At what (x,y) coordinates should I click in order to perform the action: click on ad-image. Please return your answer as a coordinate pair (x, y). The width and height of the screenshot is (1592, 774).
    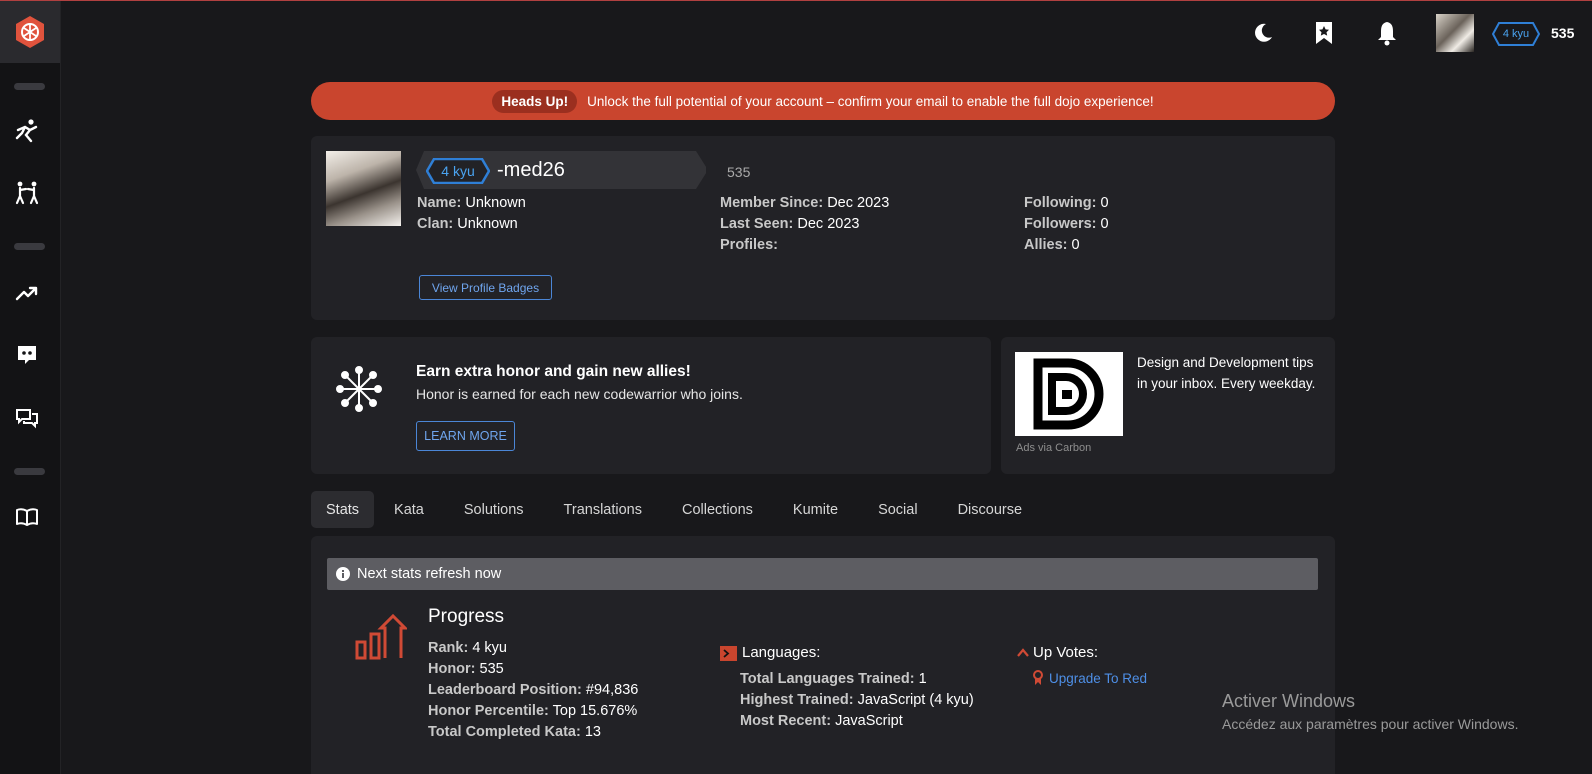
    Looking at the image, I should click on (1069, 394).